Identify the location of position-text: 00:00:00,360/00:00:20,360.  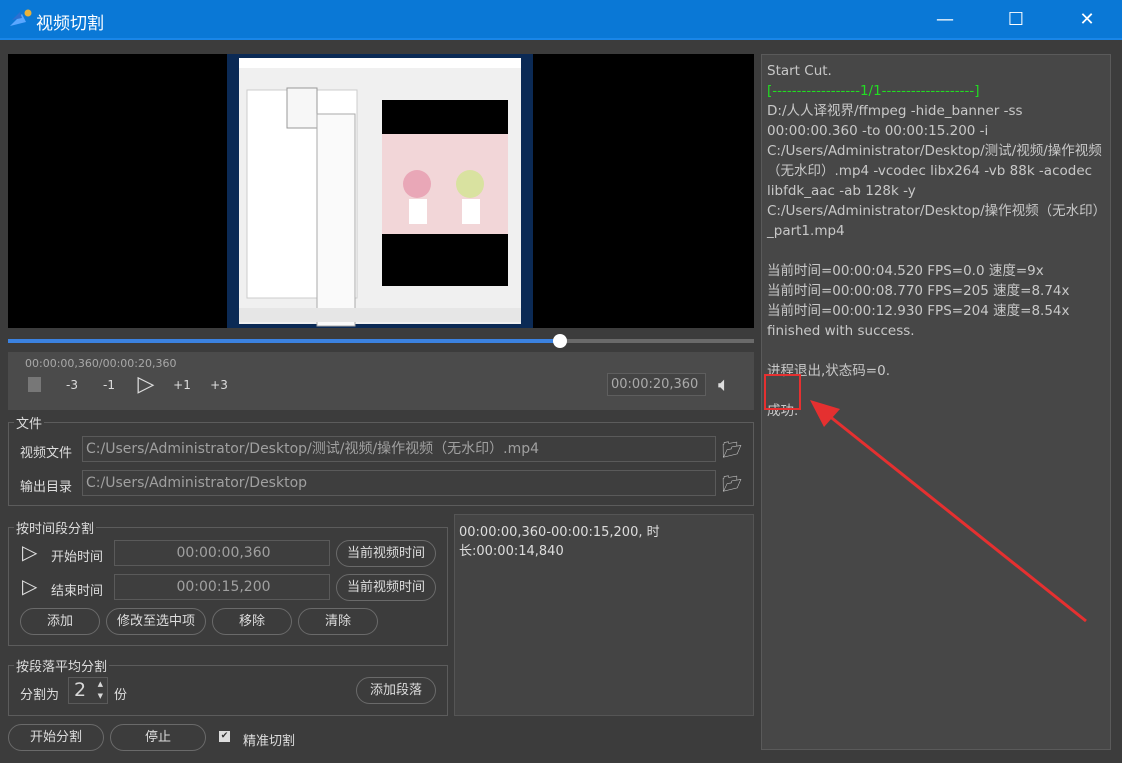
(101, 363).